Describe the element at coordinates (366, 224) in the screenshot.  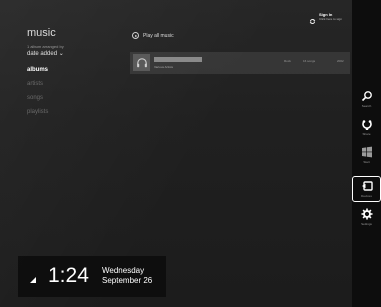
I see `charm-label: Settings` at that location.